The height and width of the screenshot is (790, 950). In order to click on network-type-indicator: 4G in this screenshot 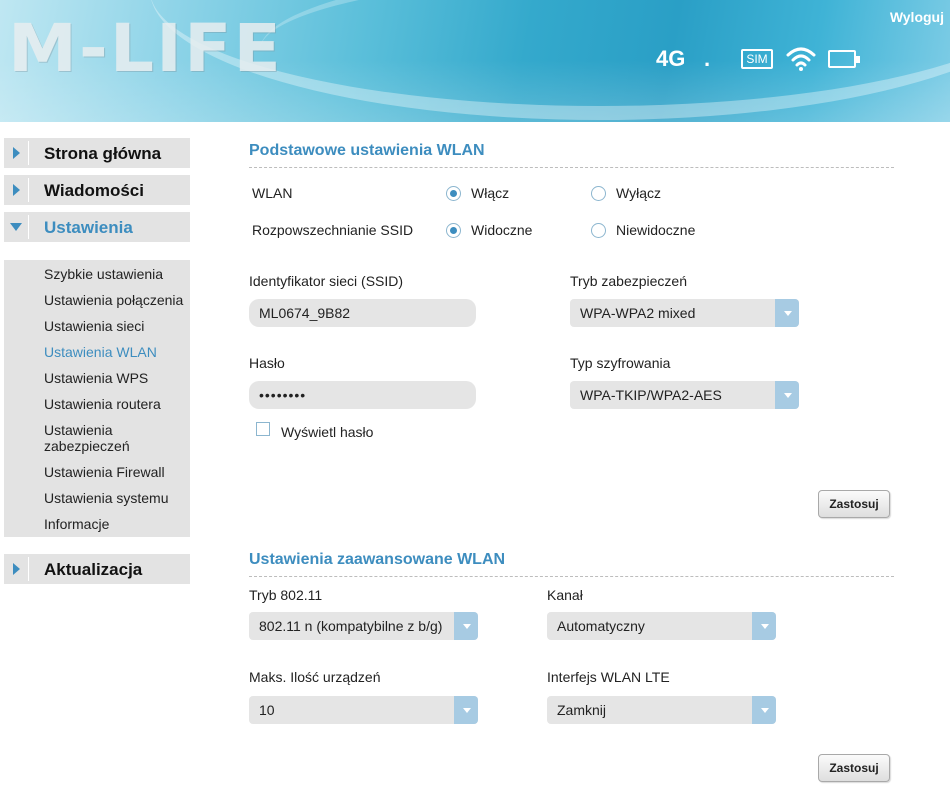, I will do `click(671, 58)`.